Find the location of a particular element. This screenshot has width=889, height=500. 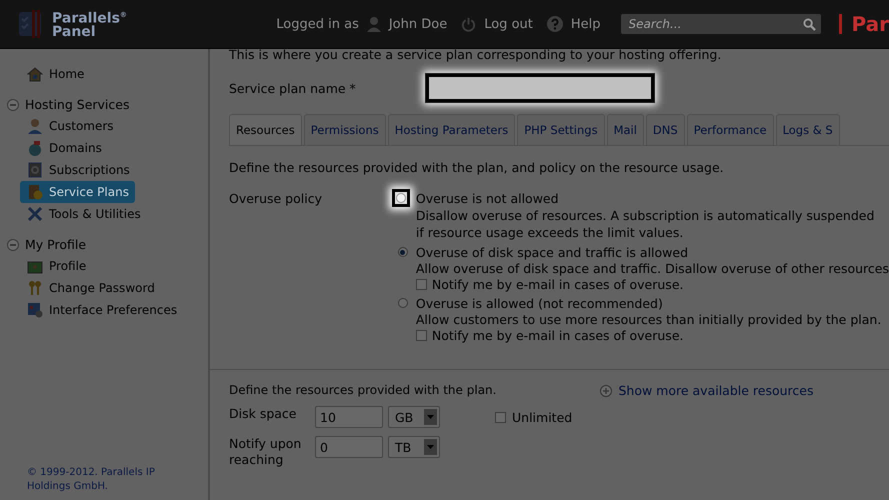

intro-text: This is where you create a service plan corresponding to your hosting offering. is located at coordinates (475, 55).